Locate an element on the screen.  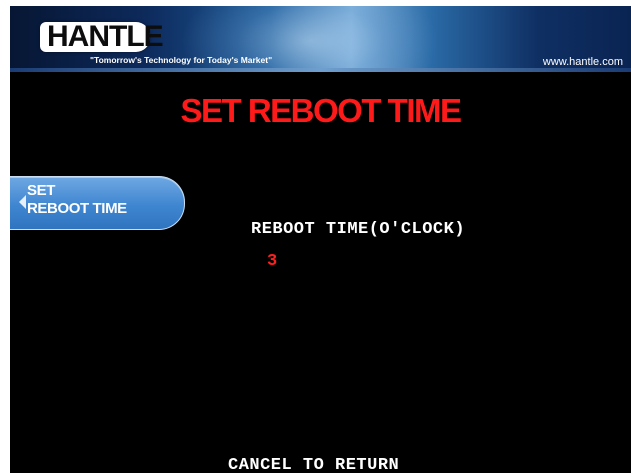
left-arrow-icon is located at coordinates (22, 202).